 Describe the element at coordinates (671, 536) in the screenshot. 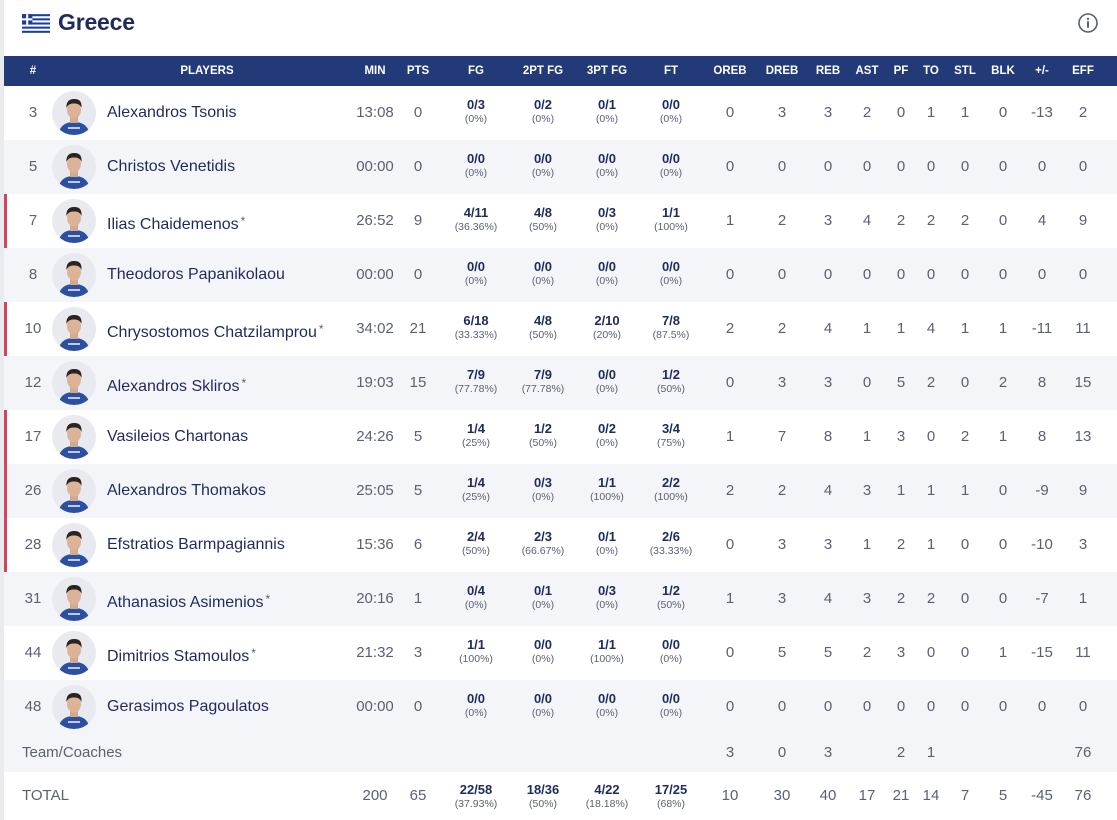

I see `player-ft-made-attempted: 2/6` at that location.